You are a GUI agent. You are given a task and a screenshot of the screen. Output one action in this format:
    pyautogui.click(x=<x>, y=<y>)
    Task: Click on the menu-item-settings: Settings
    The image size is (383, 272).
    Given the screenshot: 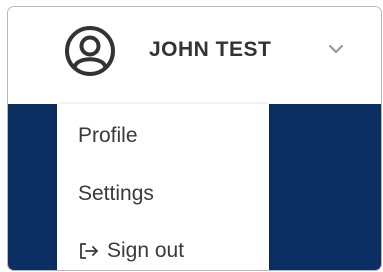 What is the action you would take?
    pyautogui.click(x=116, y=194)
    